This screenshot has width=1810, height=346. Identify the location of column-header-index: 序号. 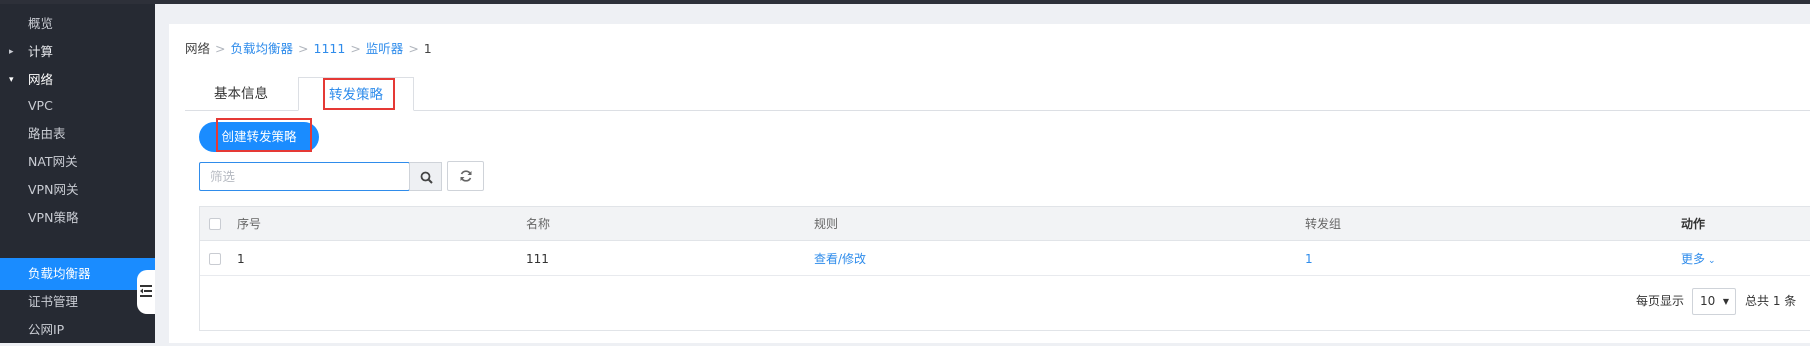
(249, 224).